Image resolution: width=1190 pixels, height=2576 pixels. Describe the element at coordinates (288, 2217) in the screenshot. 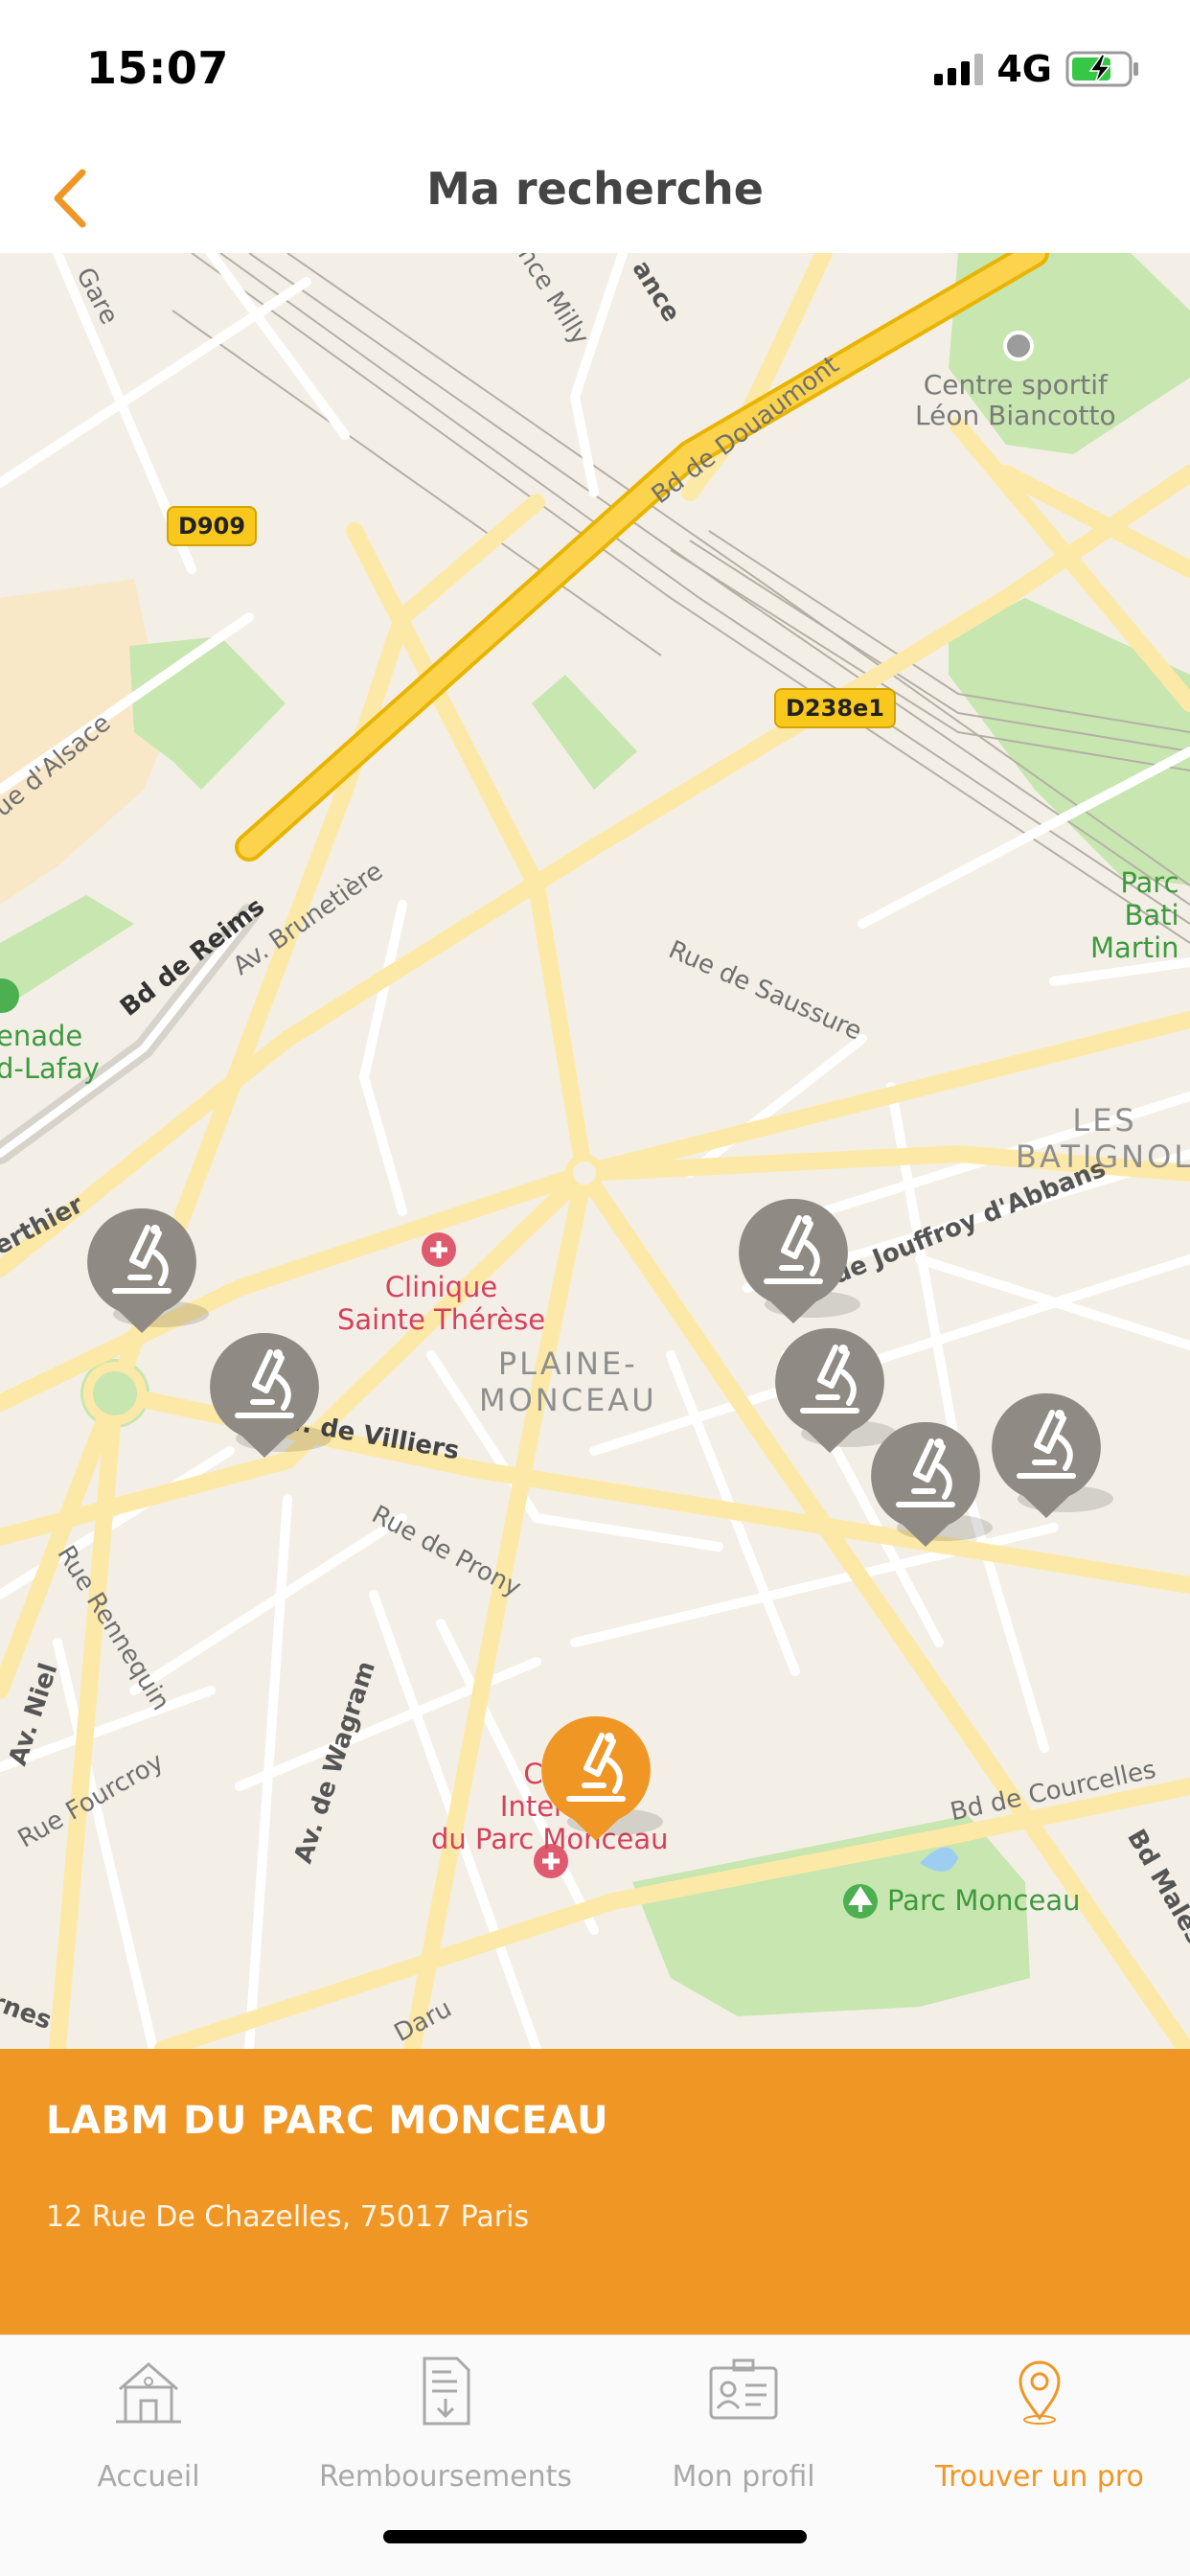

I see `lab-address: 12 Rue De Chazelles, 75017 Paris` at that location.